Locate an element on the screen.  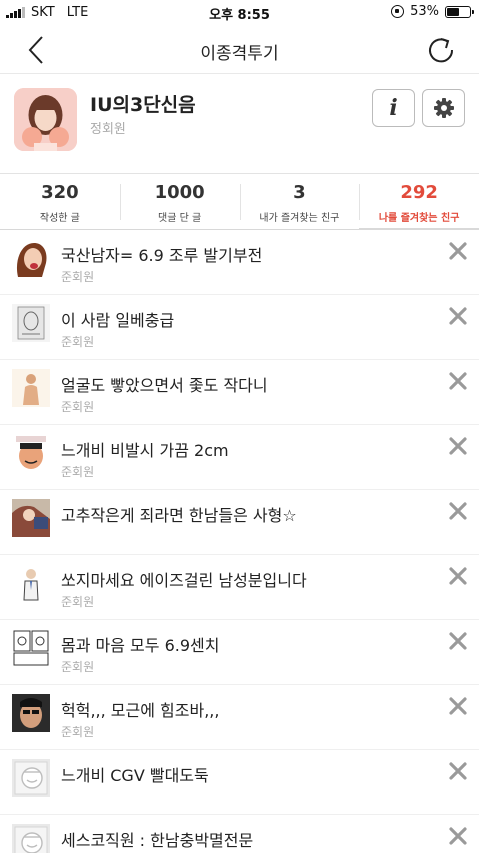
friend-name: 헉헉,,, 모근에 힘조바,,, is located at coordinates (140, 710).